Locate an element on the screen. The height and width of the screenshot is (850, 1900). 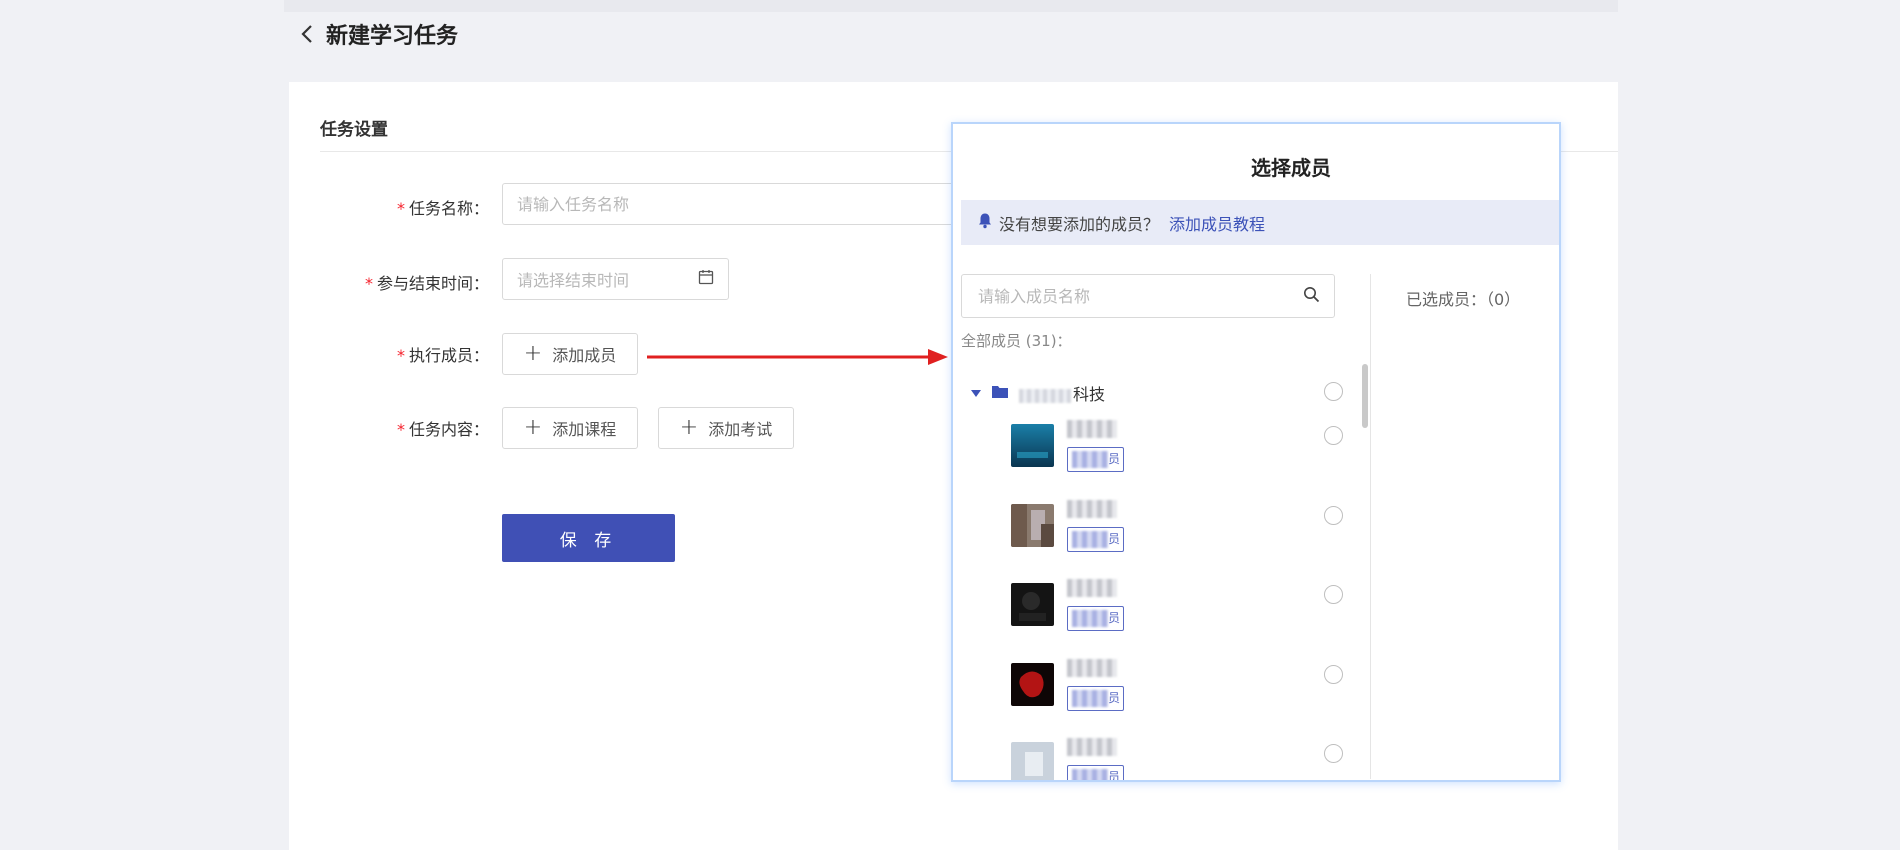
member-tree: 科技 员 员 员 员 员 is located at coordinates (1158, 568).